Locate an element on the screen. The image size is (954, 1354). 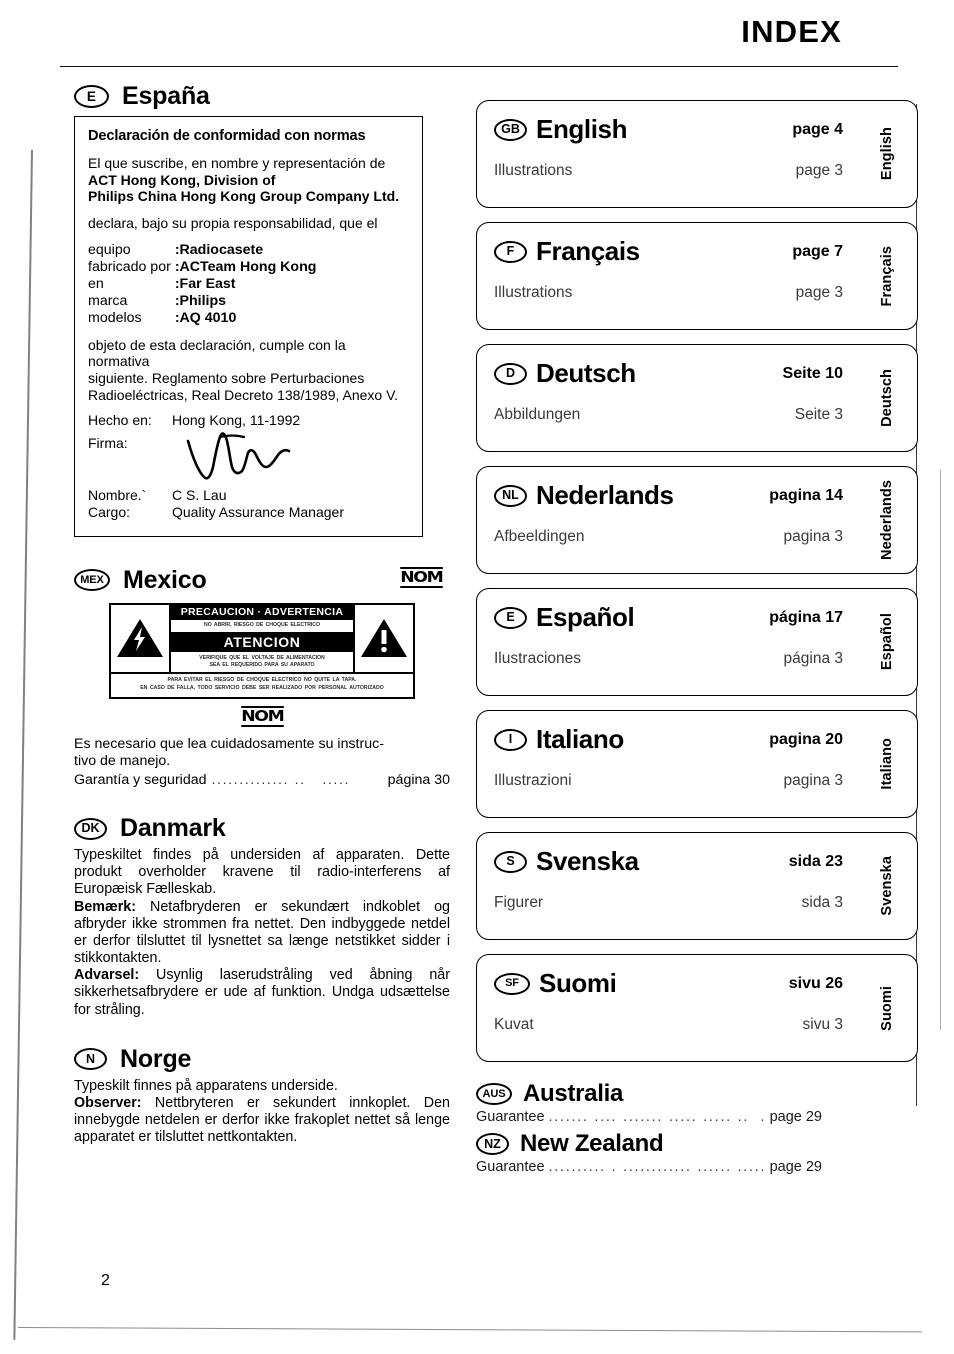
illustrations-label: Figurer is located at coordinates (519, 902).